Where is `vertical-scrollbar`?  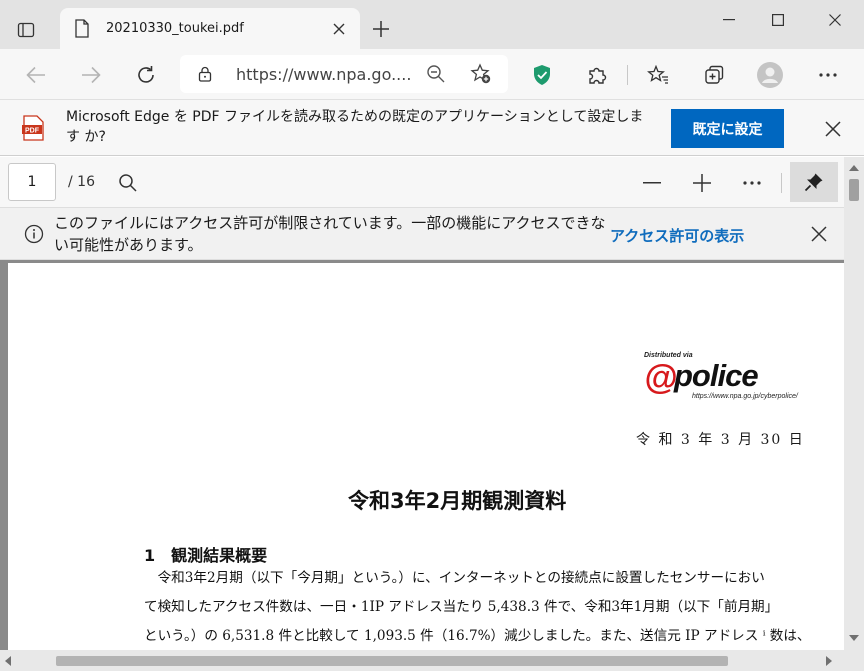
vertical-scrollbar is located at coordinates (854, 403).